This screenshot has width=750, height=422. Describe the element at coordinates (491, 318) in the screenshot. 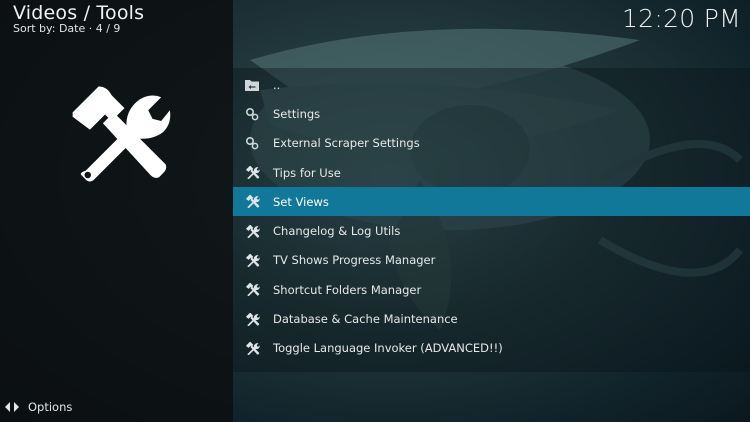

I see `list-item: Database & Cache Maintenance` at that location.